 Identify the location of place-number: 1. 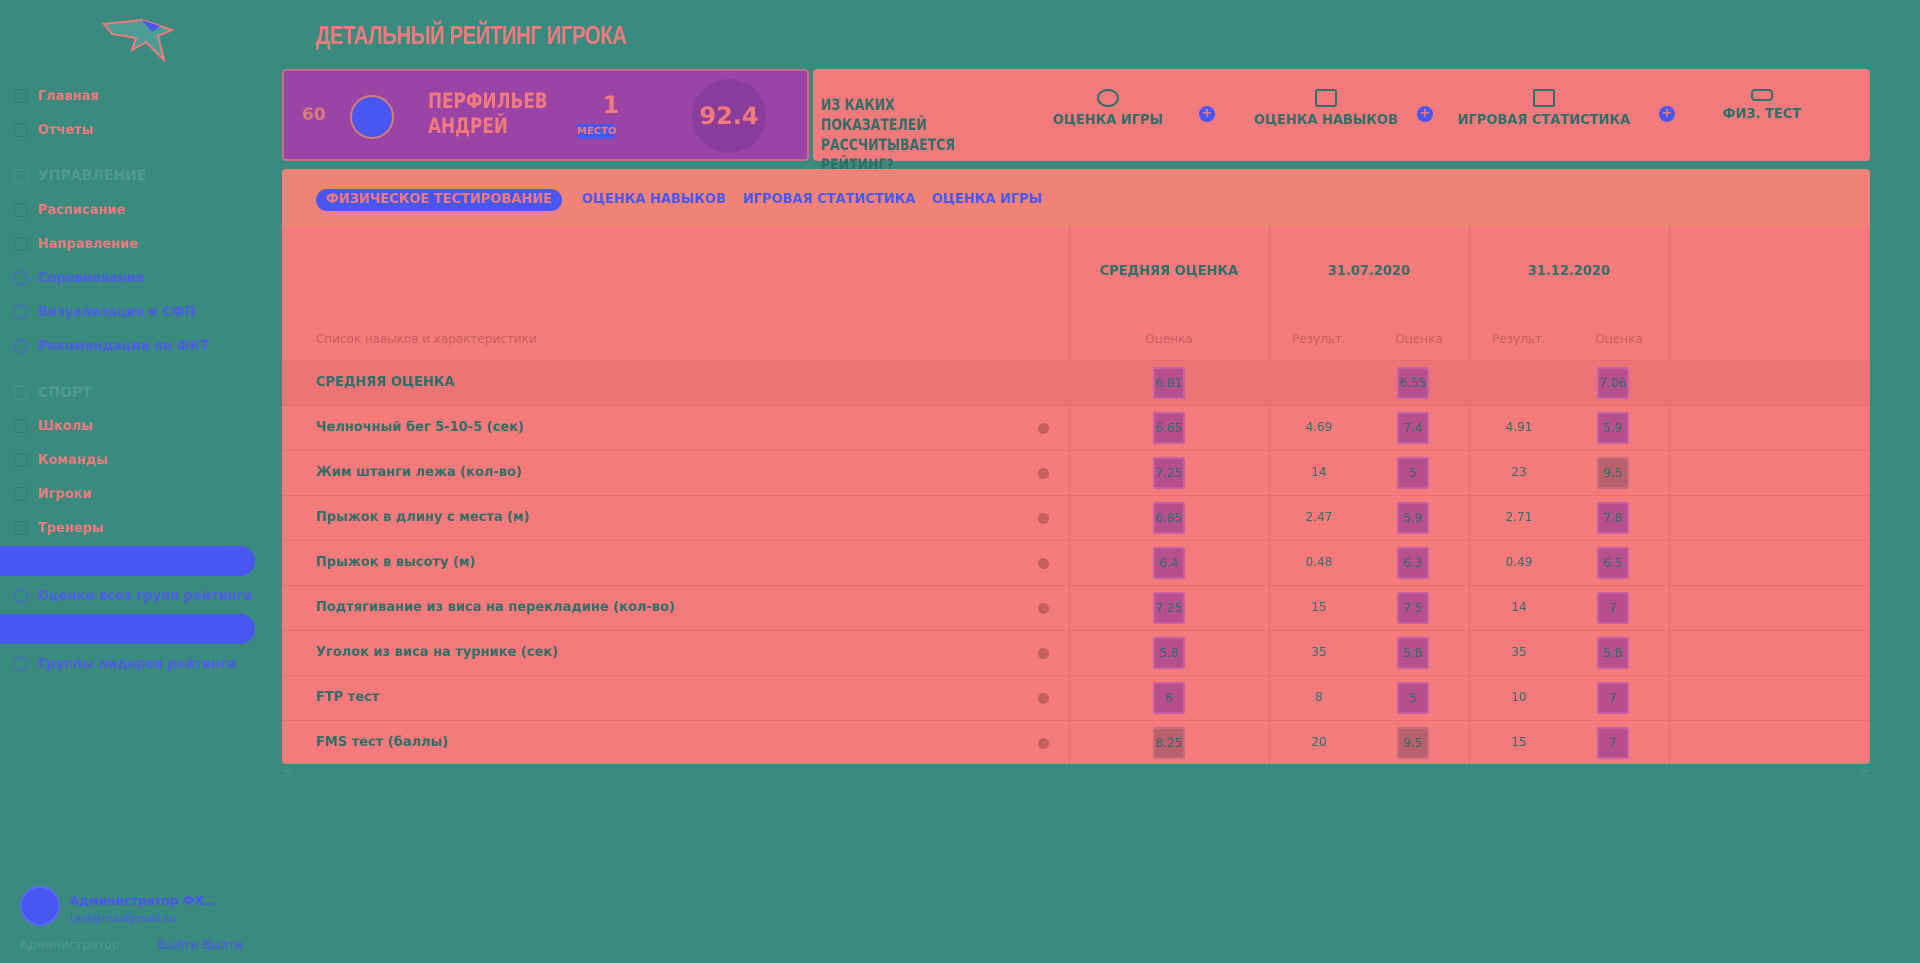
(611, 105).